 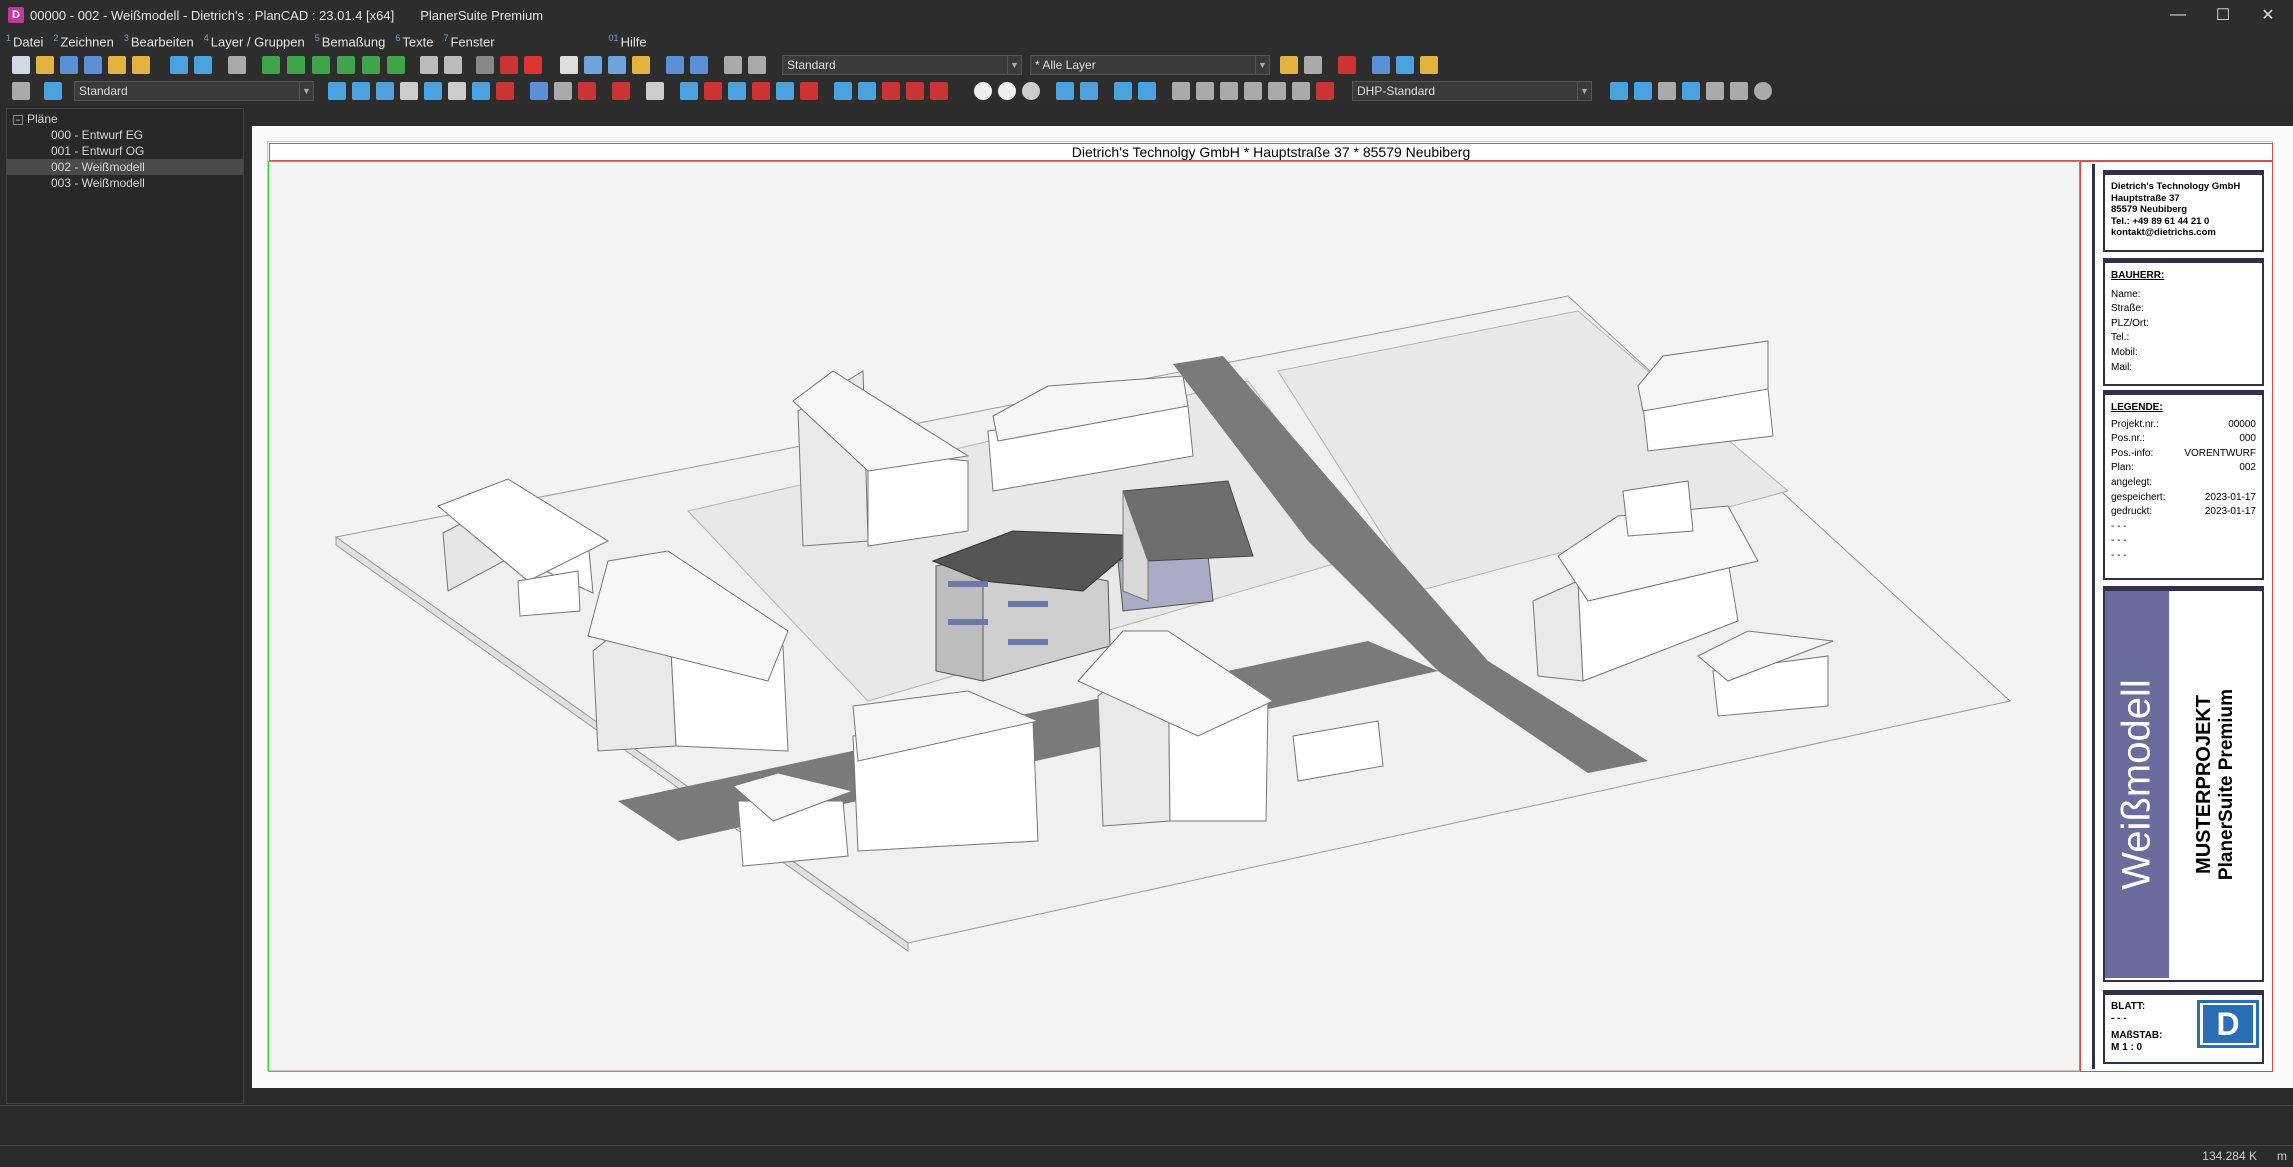 What do you see at coordinates (21, 91) in the screenshot?
I see `print-small-icon` at bounding box center [21, 91].